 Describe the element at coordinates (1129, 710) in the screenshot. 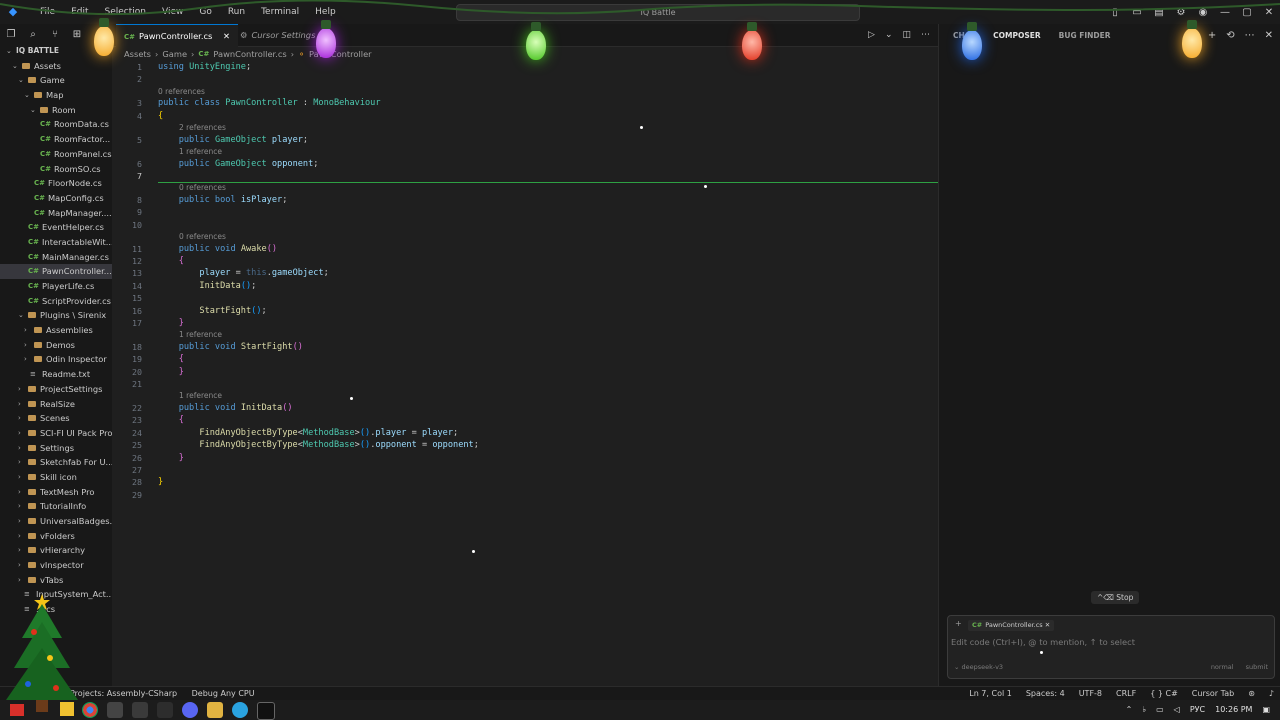

I see `tray-chevron-up-icon: ⌃` at that location.